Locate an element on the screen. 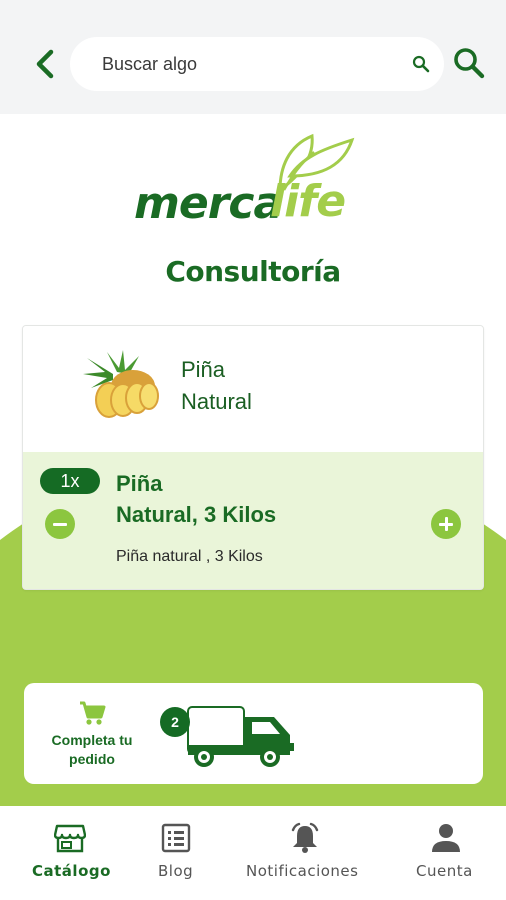 Image resolution: width=506 pixels, height=900 pixels. product-header: Piña Natural is located at coordinates (253, 389).